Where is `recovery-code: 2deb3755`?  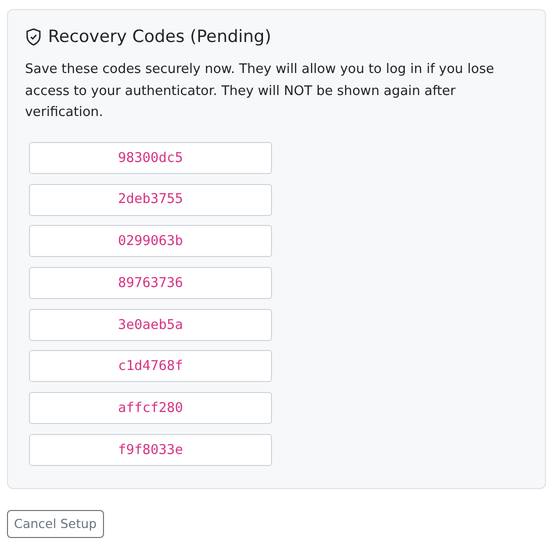 recovery-code: 2deb3755 is located at coordinates (150, 200).